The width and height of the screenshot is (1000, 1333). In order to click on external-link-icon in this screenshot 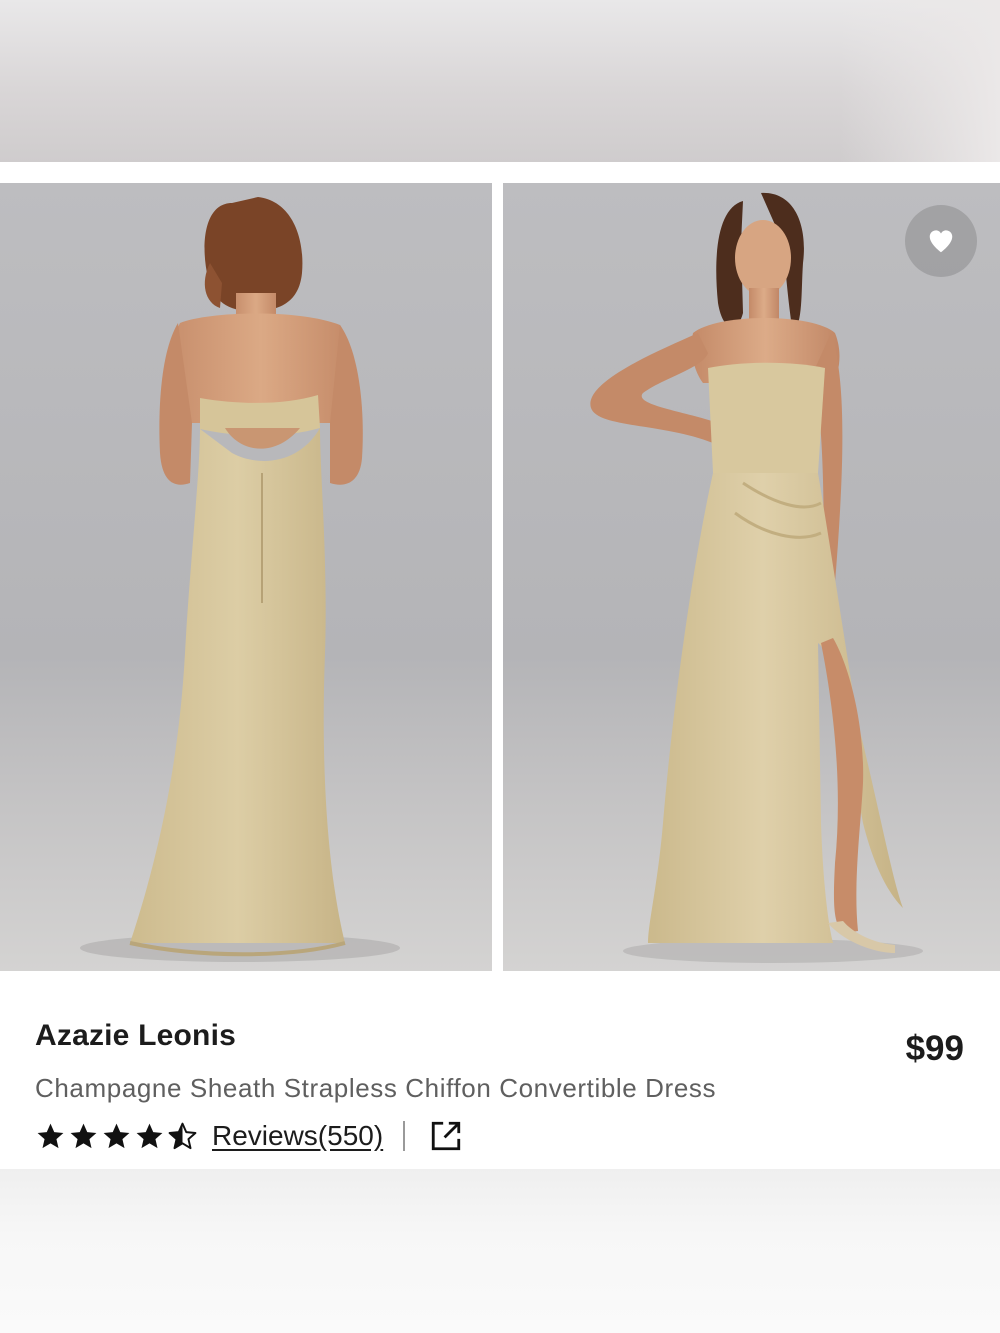, I will do `click(446, 1136)`.